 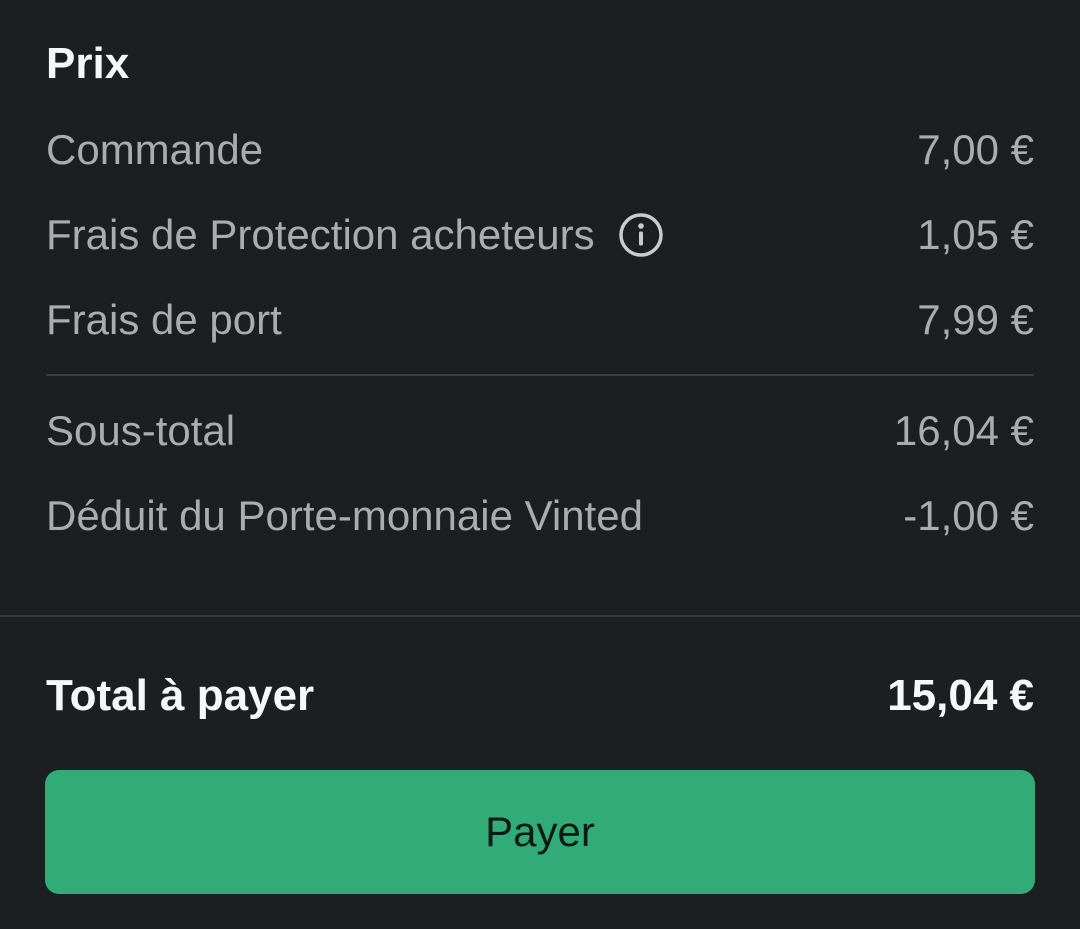 What do you see at coordinates (540, 150) in the screenshot?
I see `order-row: Commande 7,00 €` at bounding box center [540, 150].